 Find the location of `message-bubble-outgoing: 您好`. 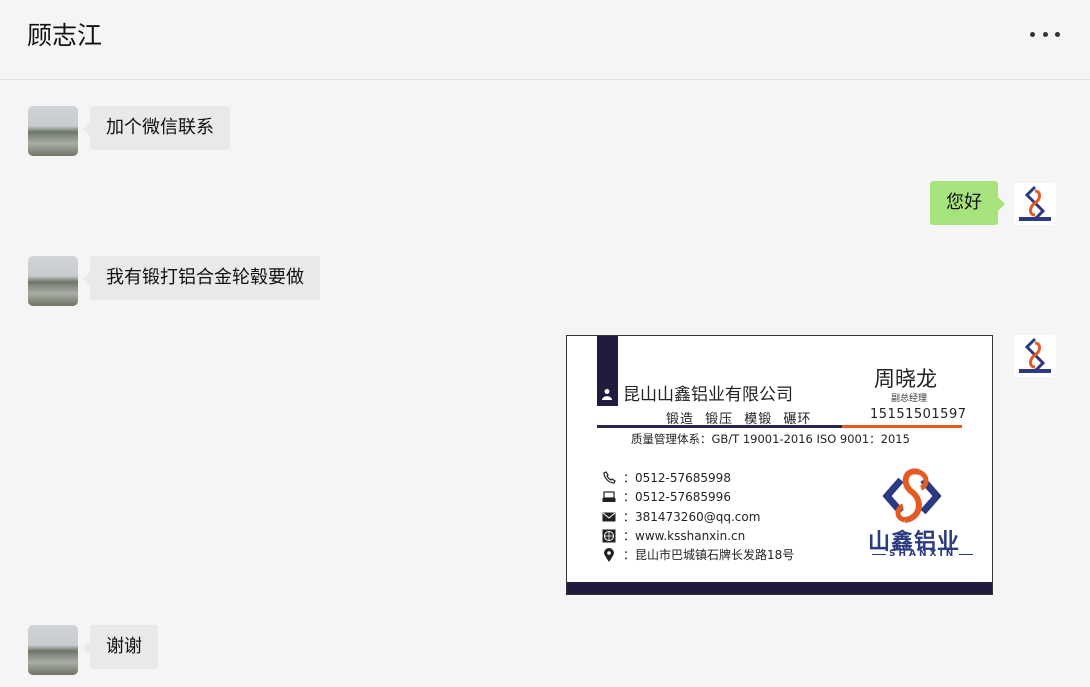

message-bubble-outgoing: 您好 is located at coordinates (967, 203).